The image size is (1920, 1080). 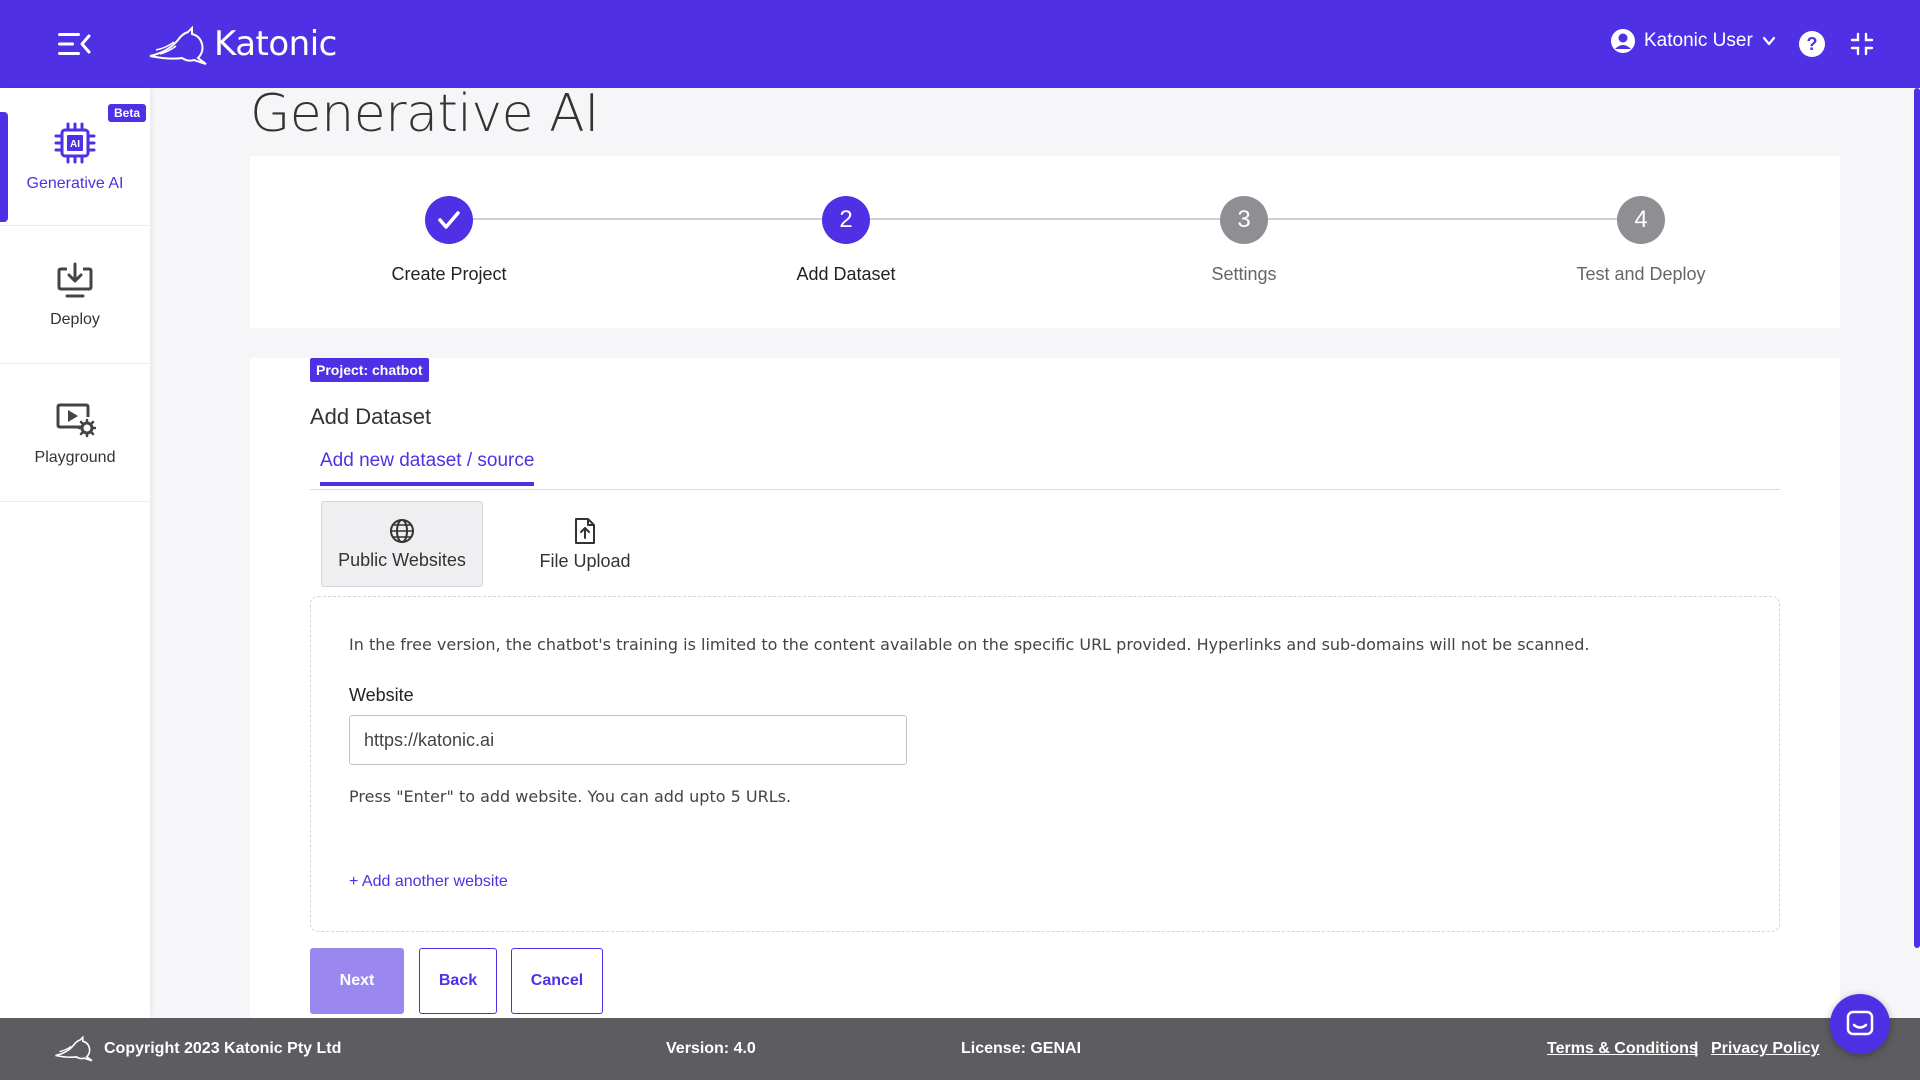 What do you see at coordinates (402, 530) in the screenshot?
I see `globe-icon` at bounding box center [402, 530].